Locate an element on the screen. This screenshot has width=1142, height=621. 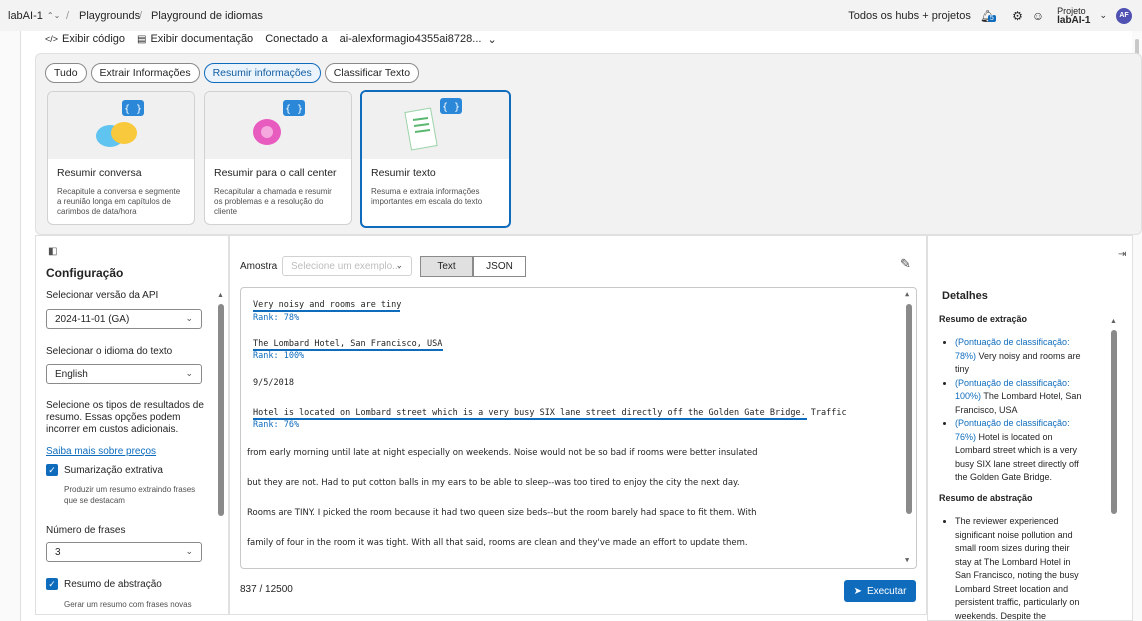
filter-summarize: Resumir informações is located at coordinates (262, 73).